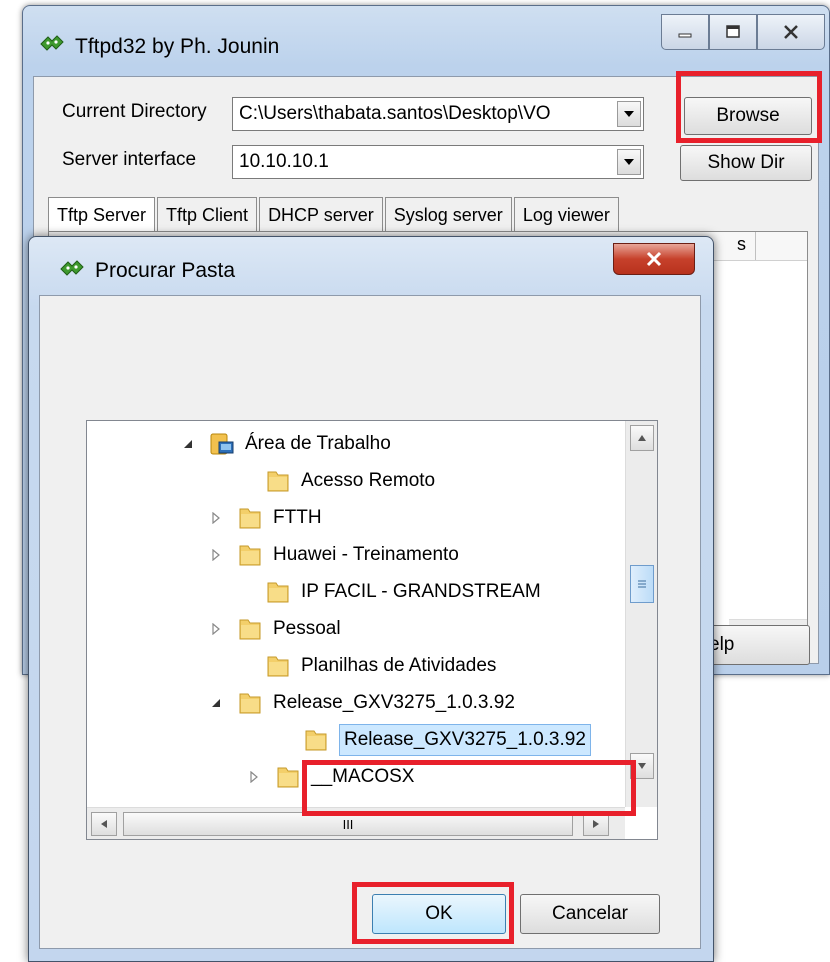 The image size is (830, 962). Describe the element at coordinates (748, 116) in the screenshot. I see `browse-button: Browse` at that location.